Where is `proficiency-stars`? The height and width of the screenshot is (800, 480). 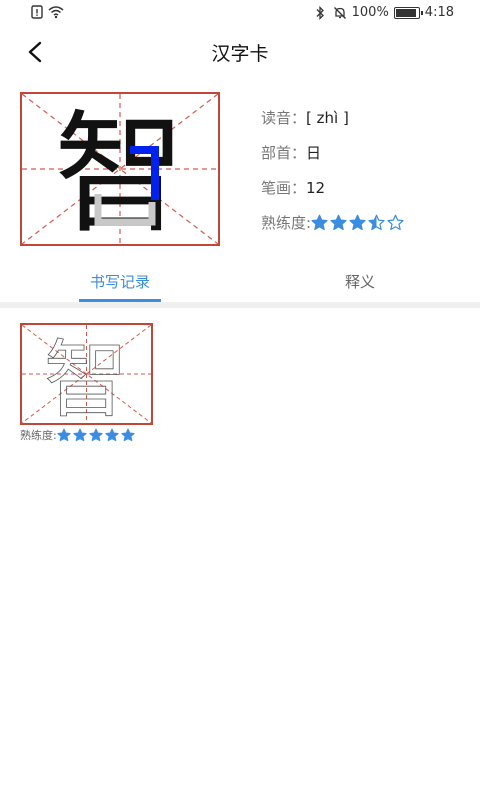
proficiency-stars is located at coordinates (357, 222).